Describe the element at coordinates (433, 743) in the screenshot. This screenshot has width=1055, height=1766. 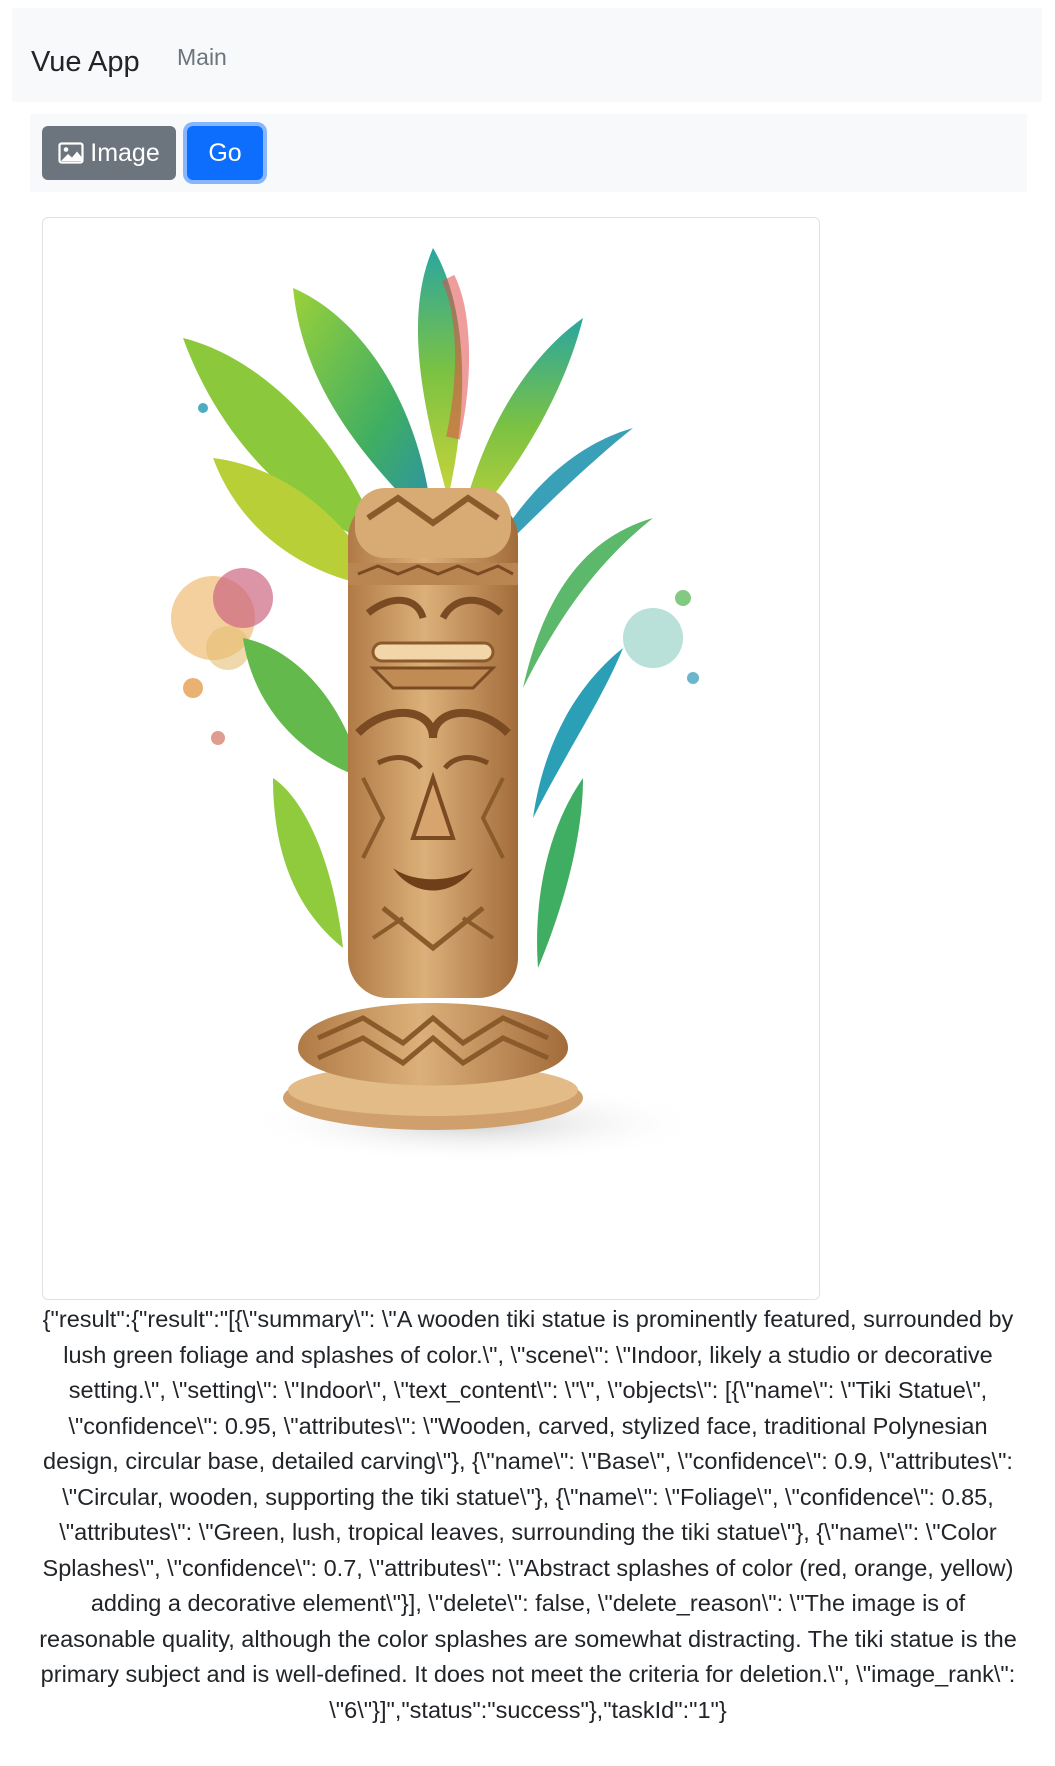
I see `tiki-statue` at that location.